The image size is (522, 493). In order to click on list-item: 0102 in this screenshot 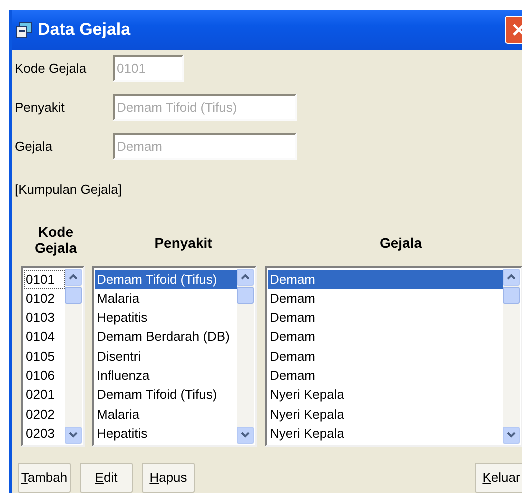, I will do `click(44, 298)`.